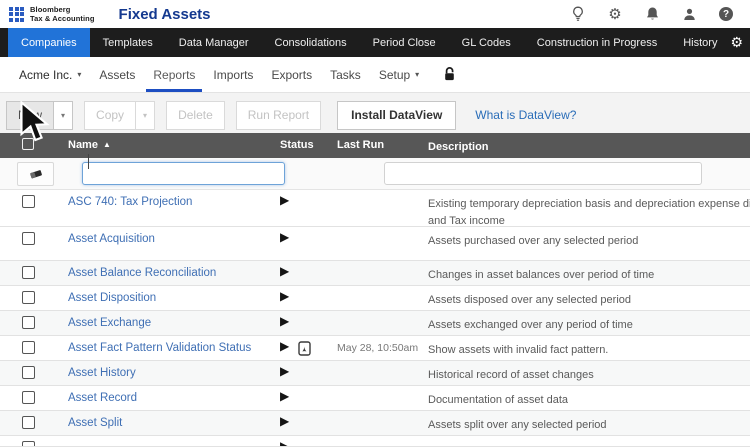  Describe the element at coordinates (109, 323) in the screenshot. I see `report-link: Asset Exchange` at that location.